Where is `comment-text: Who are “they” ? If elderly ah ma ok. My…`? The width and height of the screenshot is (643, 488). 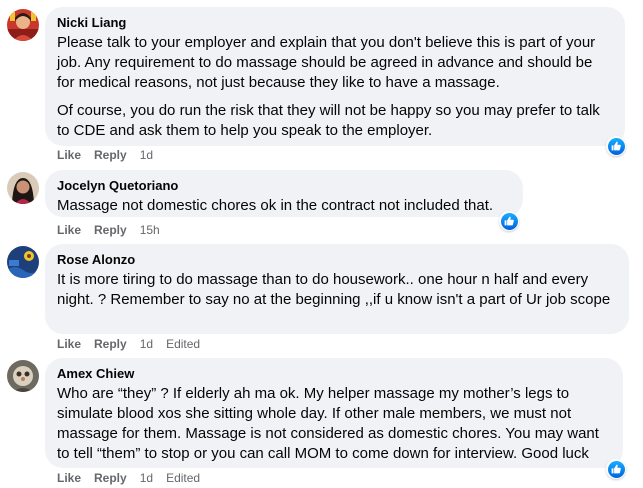 comment-text: Who are “they” ? If elderly ah ma ok. My… is located at coordinates (334, 424).